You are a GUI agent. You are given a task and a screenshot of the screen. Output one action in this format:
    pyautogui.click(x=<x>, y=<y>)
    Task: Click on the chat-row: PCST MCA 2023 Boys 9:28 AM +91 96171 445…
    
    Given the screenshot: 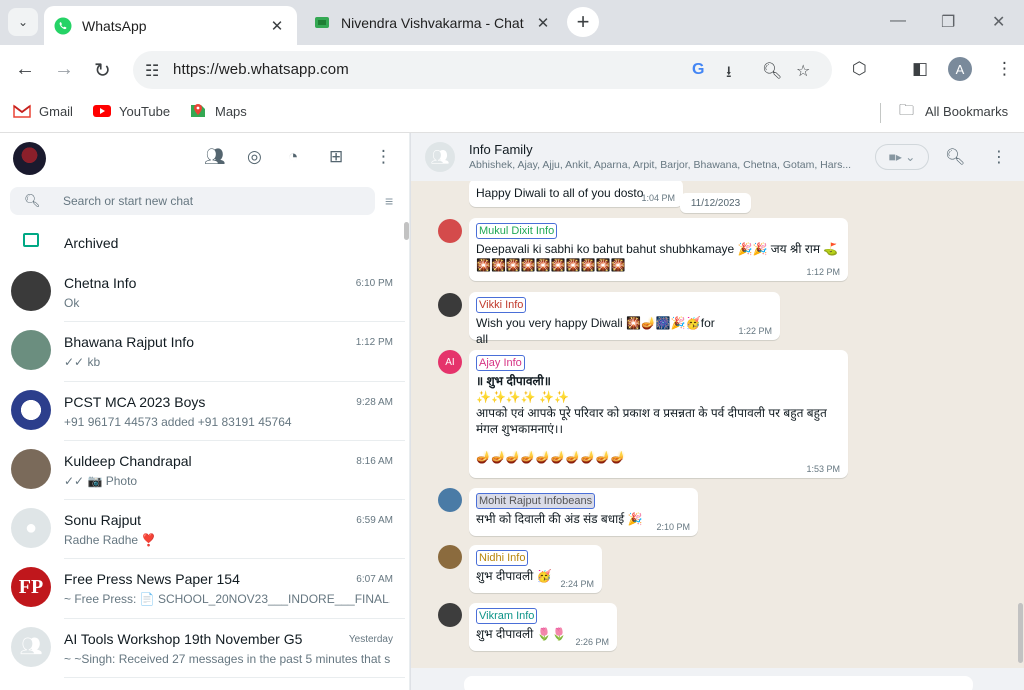 What is the action you would take?
    pyautogui.click(x=202, y=411)
    